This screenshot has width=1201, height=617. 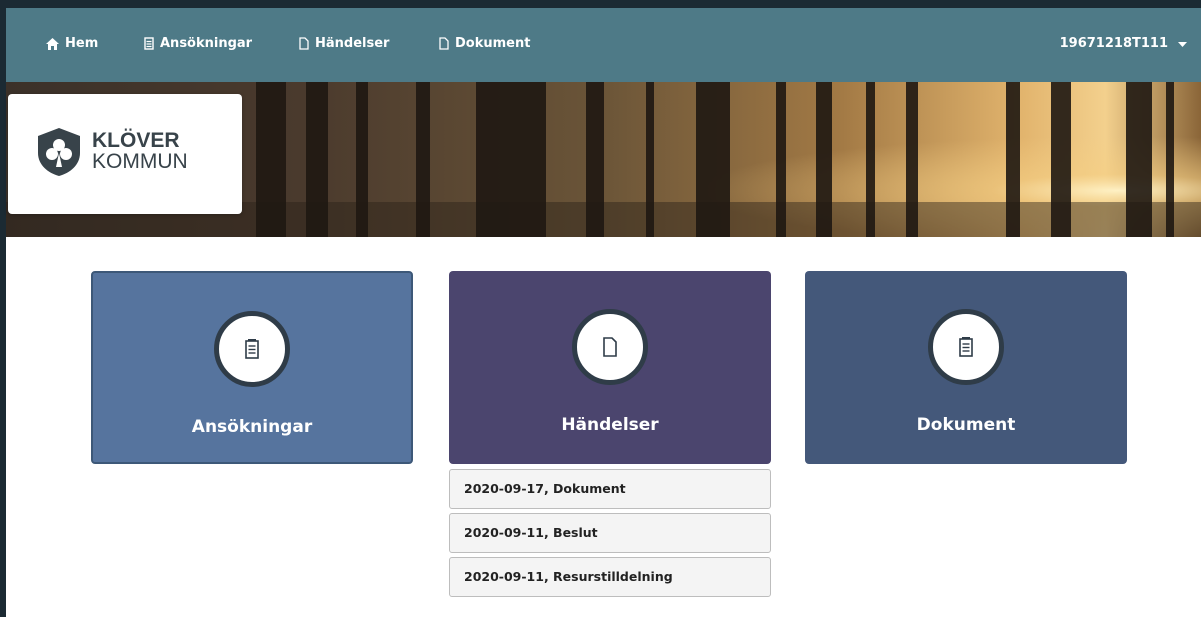 What do you see at coordinates (610, 533) in the screenshot?
I see `event-list-item: 2020-09-11, Beslut` at bounding box center [610, 533].